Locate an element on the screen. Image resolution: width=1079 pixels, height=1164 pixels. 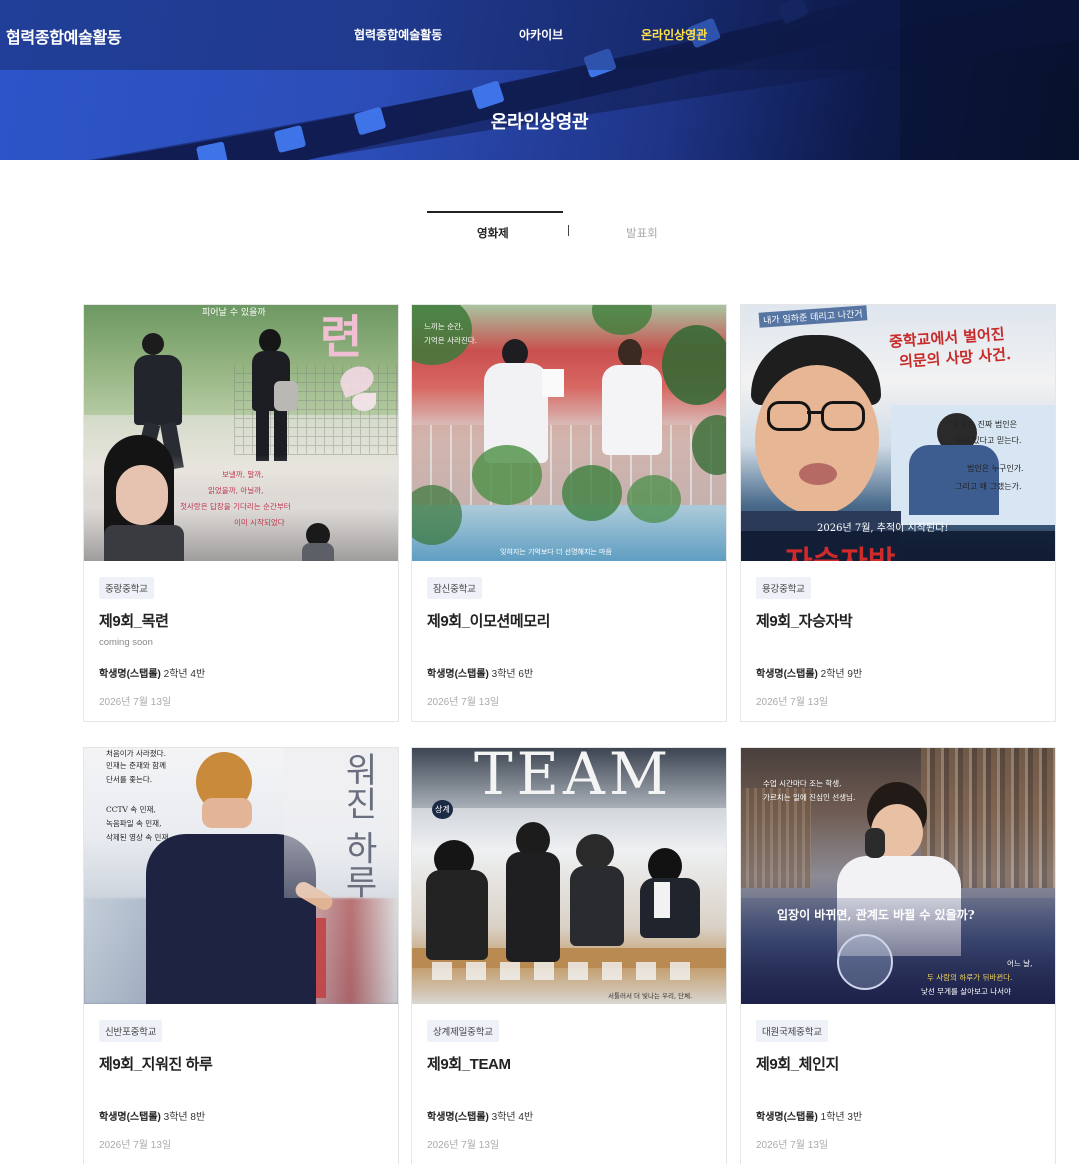
poster-copy-line: 2026년 7월, 추적이 시작된다! is located at coordinates (883, 528).